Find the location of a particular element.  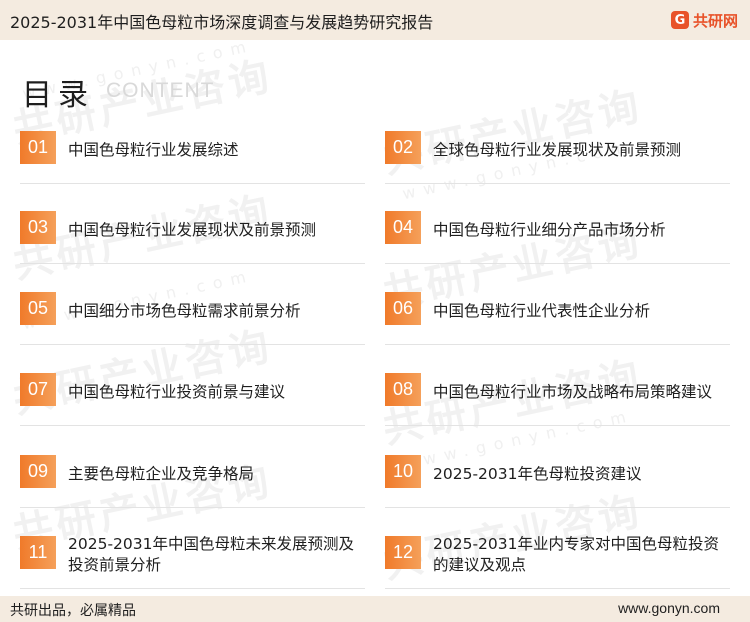

toc-item-label: 中国色母粒行业代表性企业分析 is located at coordinates (542, 310).